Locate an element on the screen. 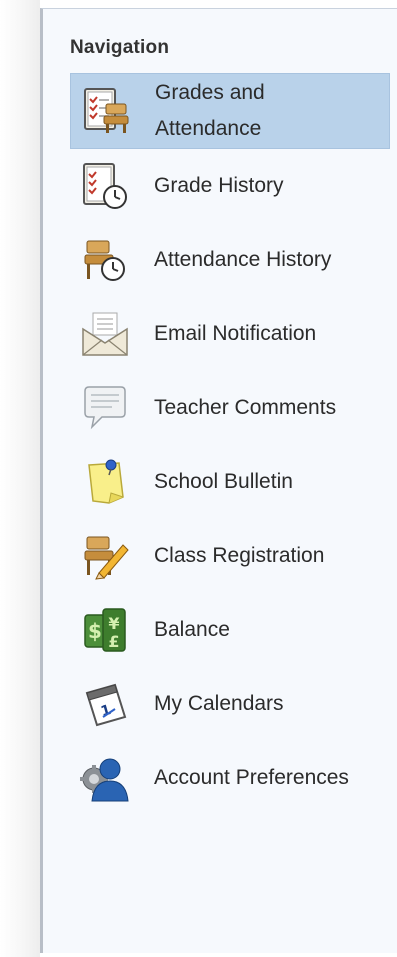 Image resolution: width=397 pixels, height=957 pixels. grade-history-icon is located at coordinates (105, 186).